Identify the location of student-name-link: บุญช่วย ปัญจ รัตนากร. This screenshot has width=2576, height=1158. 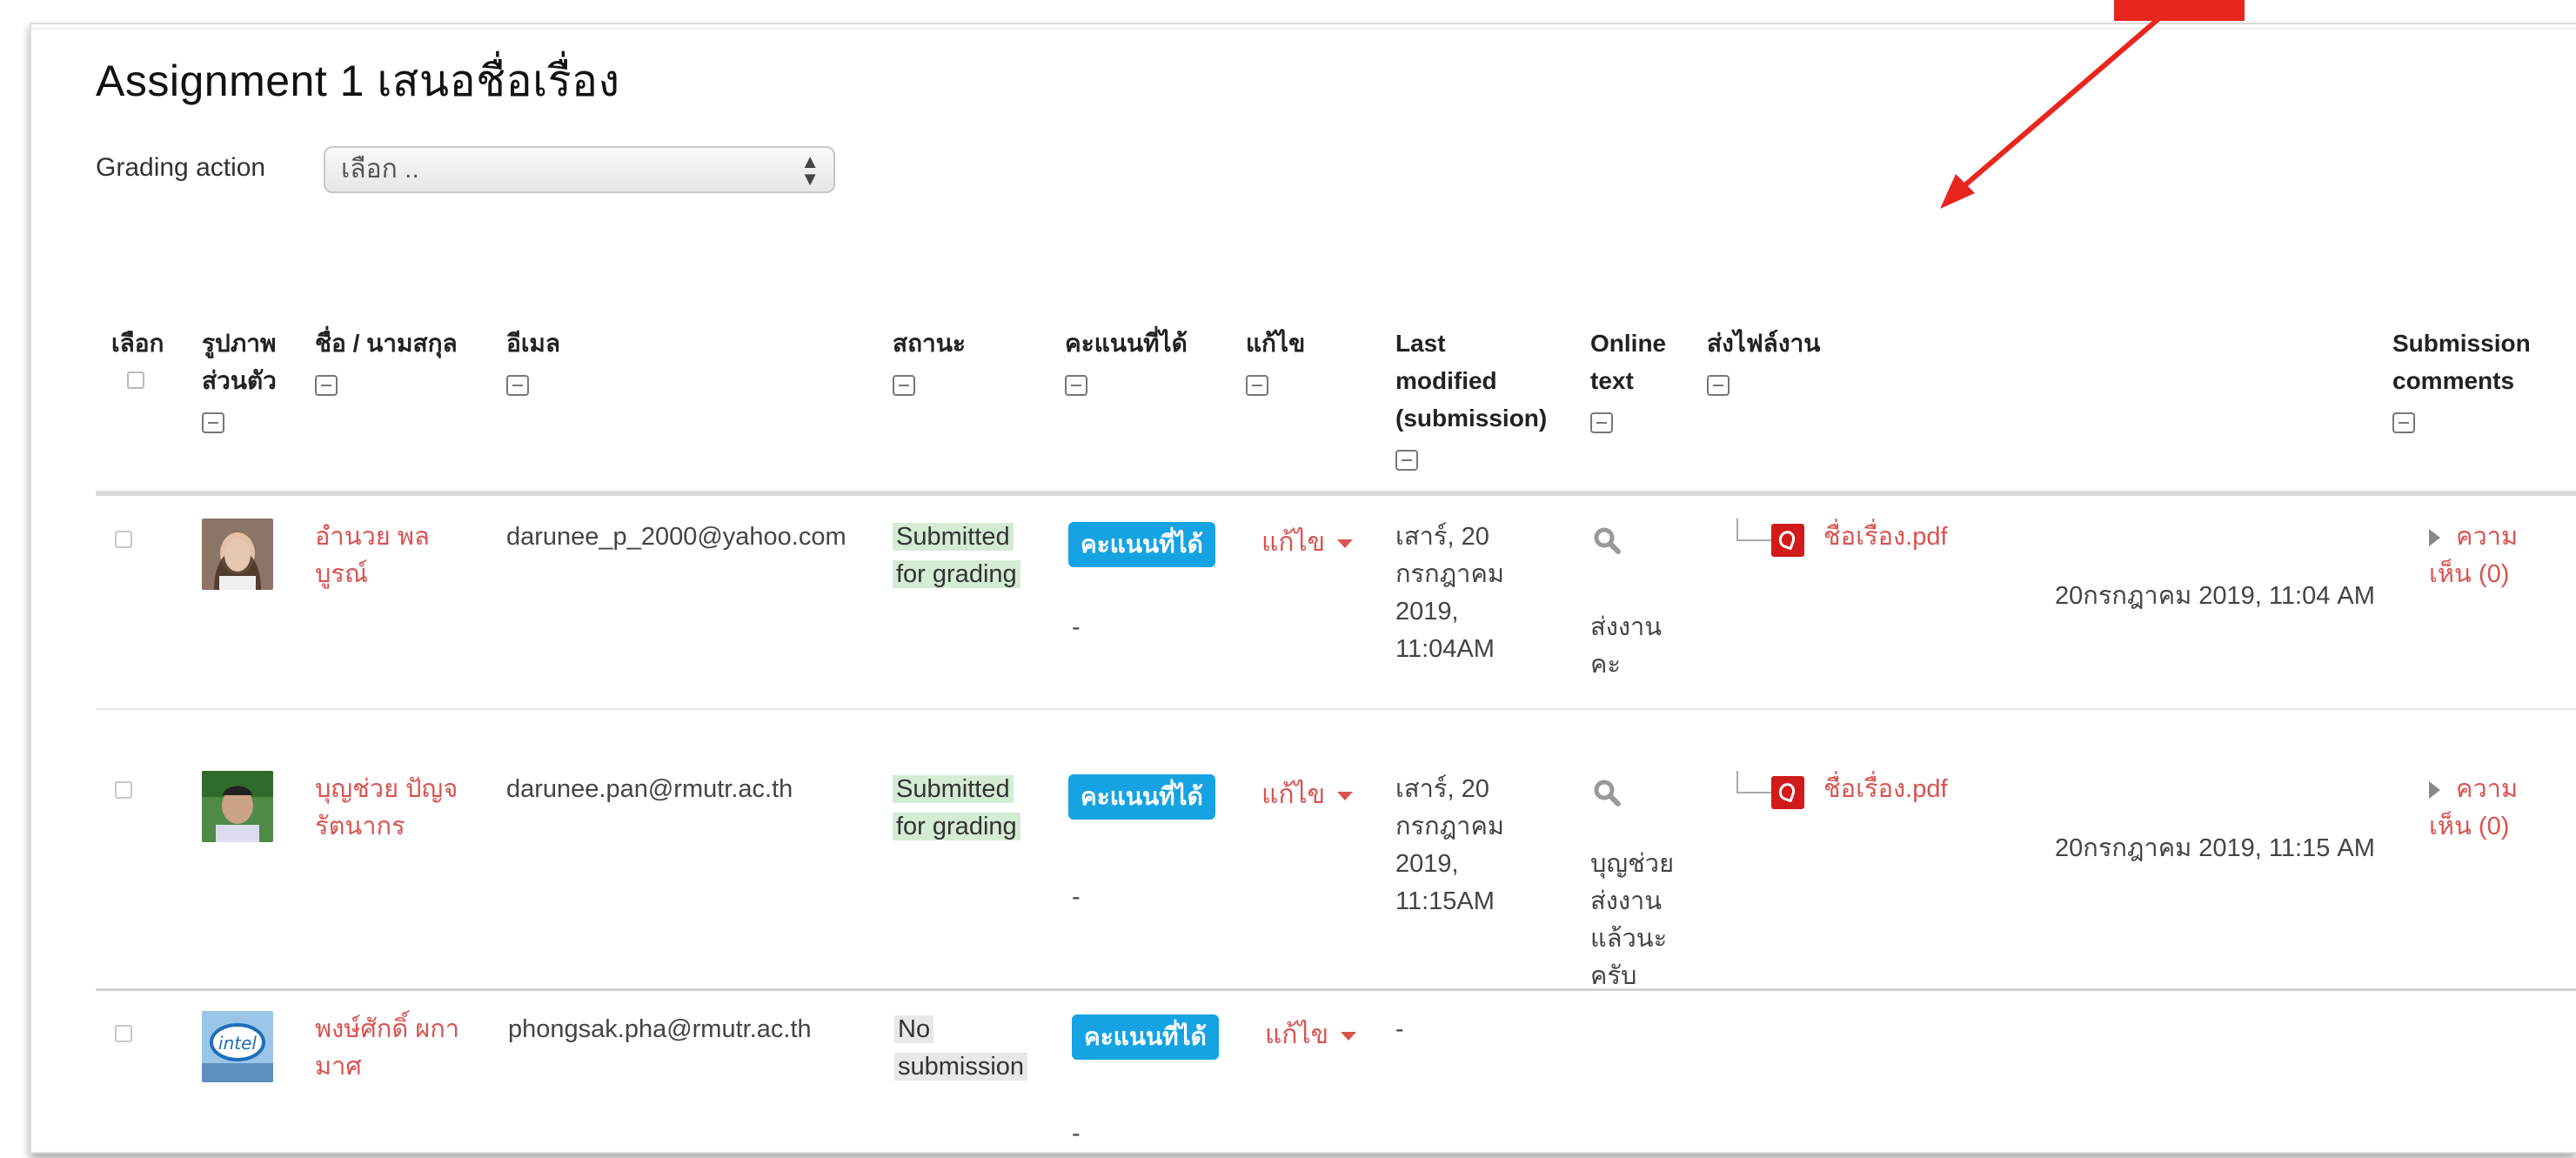
(386, 808).